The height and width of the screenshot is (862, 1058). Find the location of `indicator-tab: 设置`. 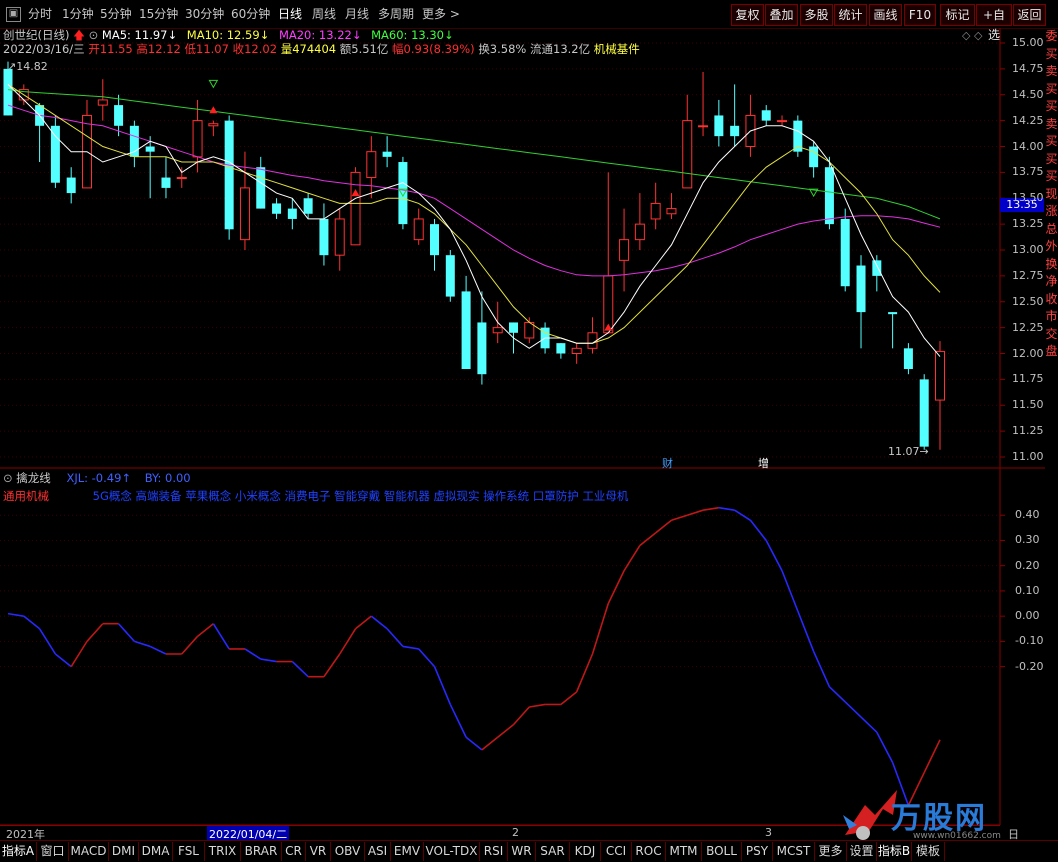

indicator-tab: 设置 is located at coordinates (862, 851).